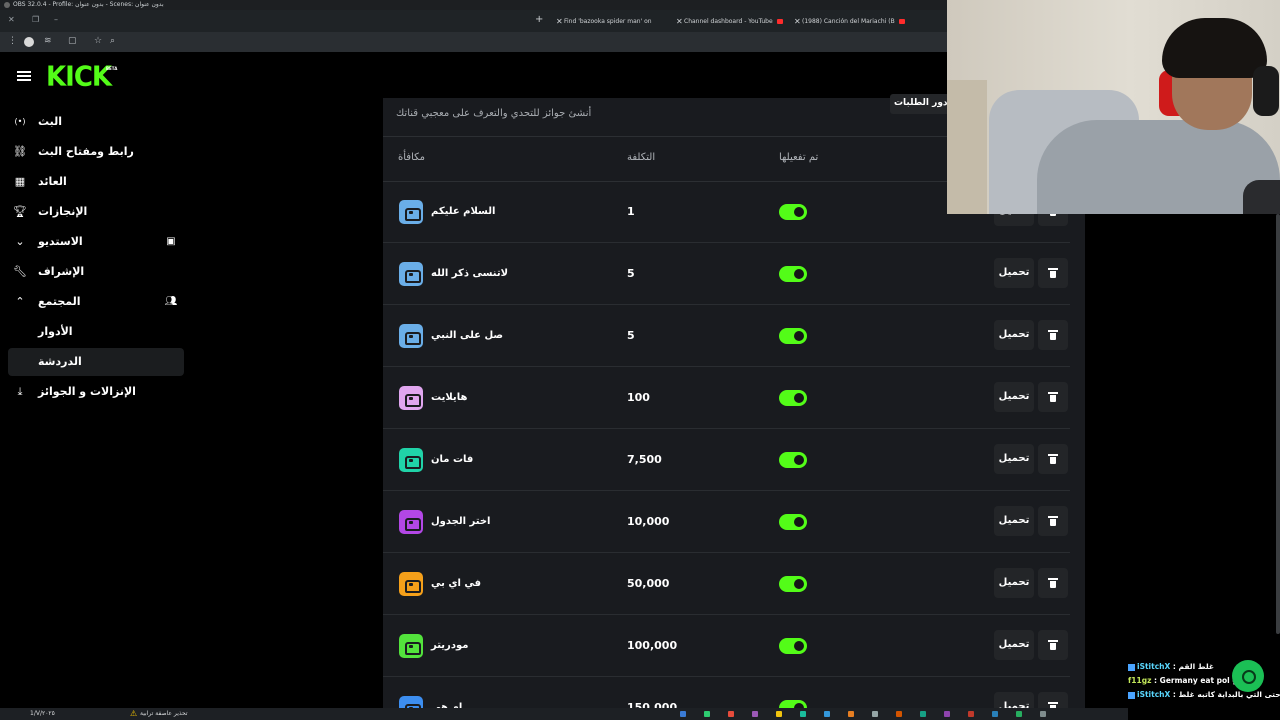 The image size is (1280, 720). I want to click on reward-cost: 100,000, so click(652, 645).